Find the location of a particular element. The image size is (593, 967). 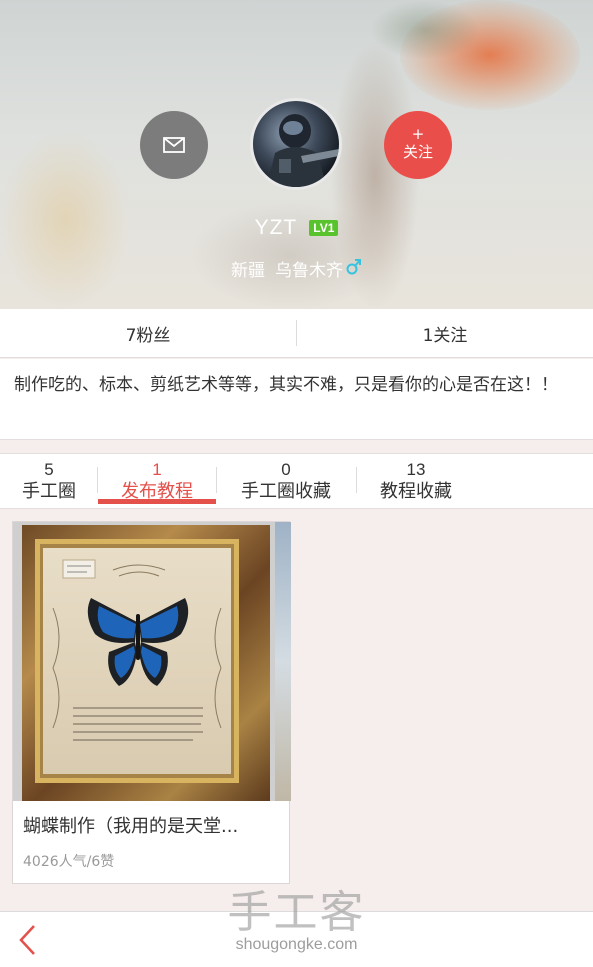

tab-label: 手工圈 is located at coordinates (49, 491).